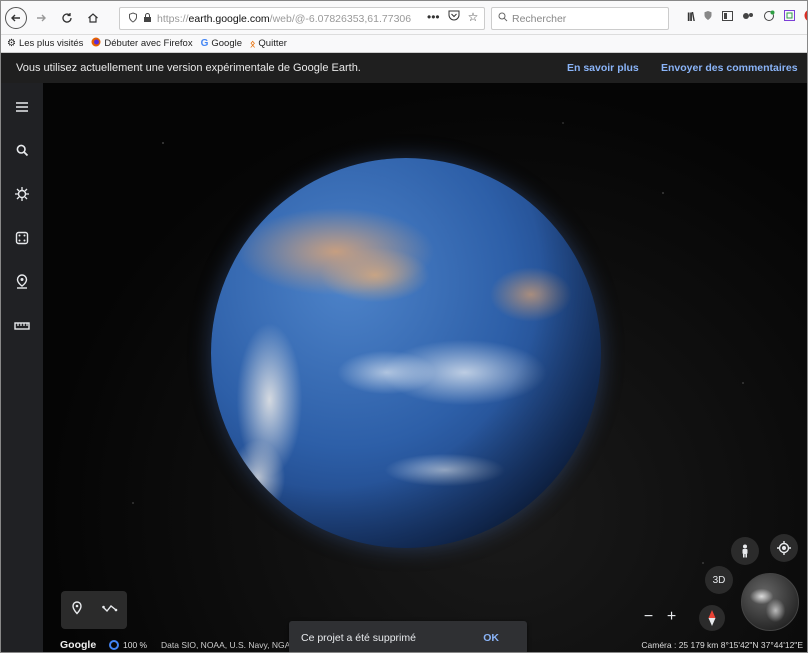  I want to click on bookmark-label: Google, so click(226, 43).